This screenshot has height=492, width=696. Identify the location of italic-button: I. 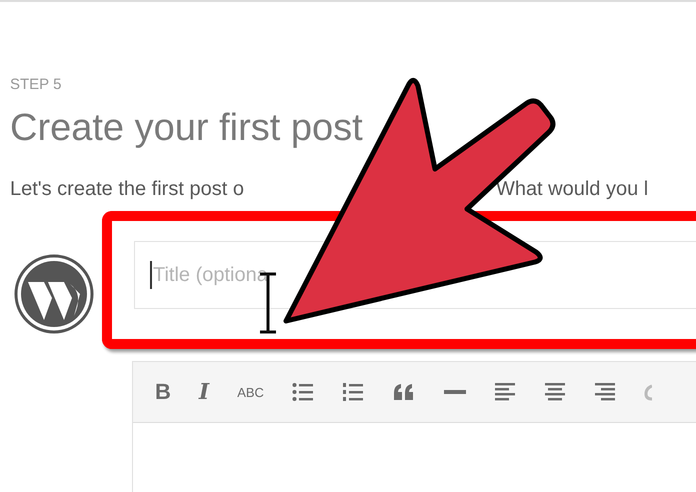
(204, 392).